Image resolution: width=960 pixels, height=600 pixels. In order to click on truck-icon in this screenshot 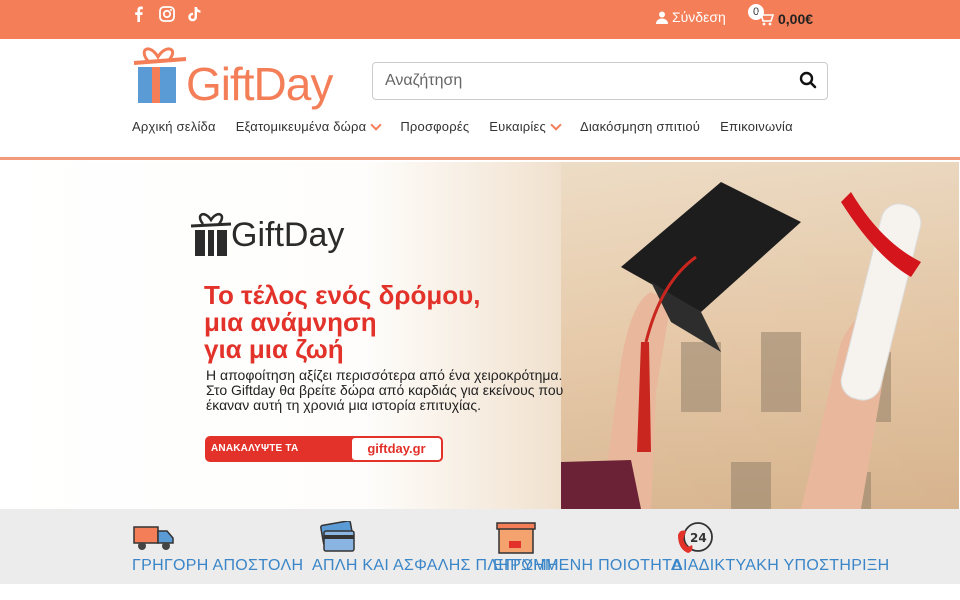, I will do `click(153, 538)`.